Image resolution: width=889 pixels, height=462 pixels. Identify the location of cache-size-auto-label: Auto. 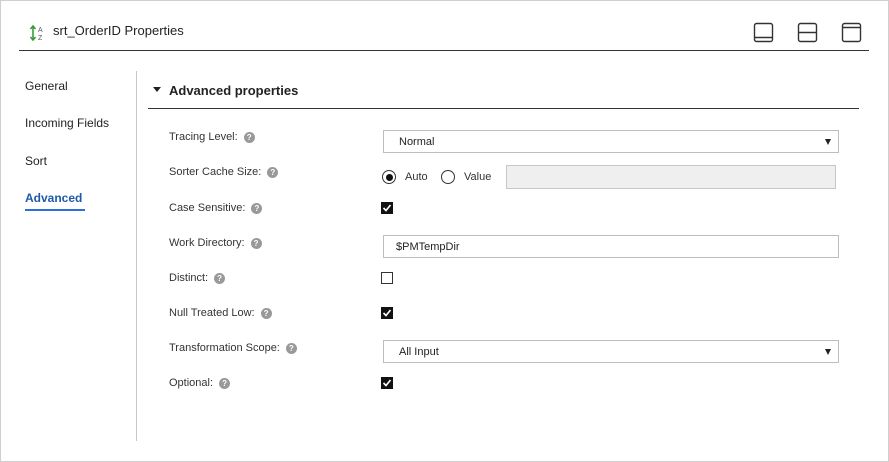
(416, 177).